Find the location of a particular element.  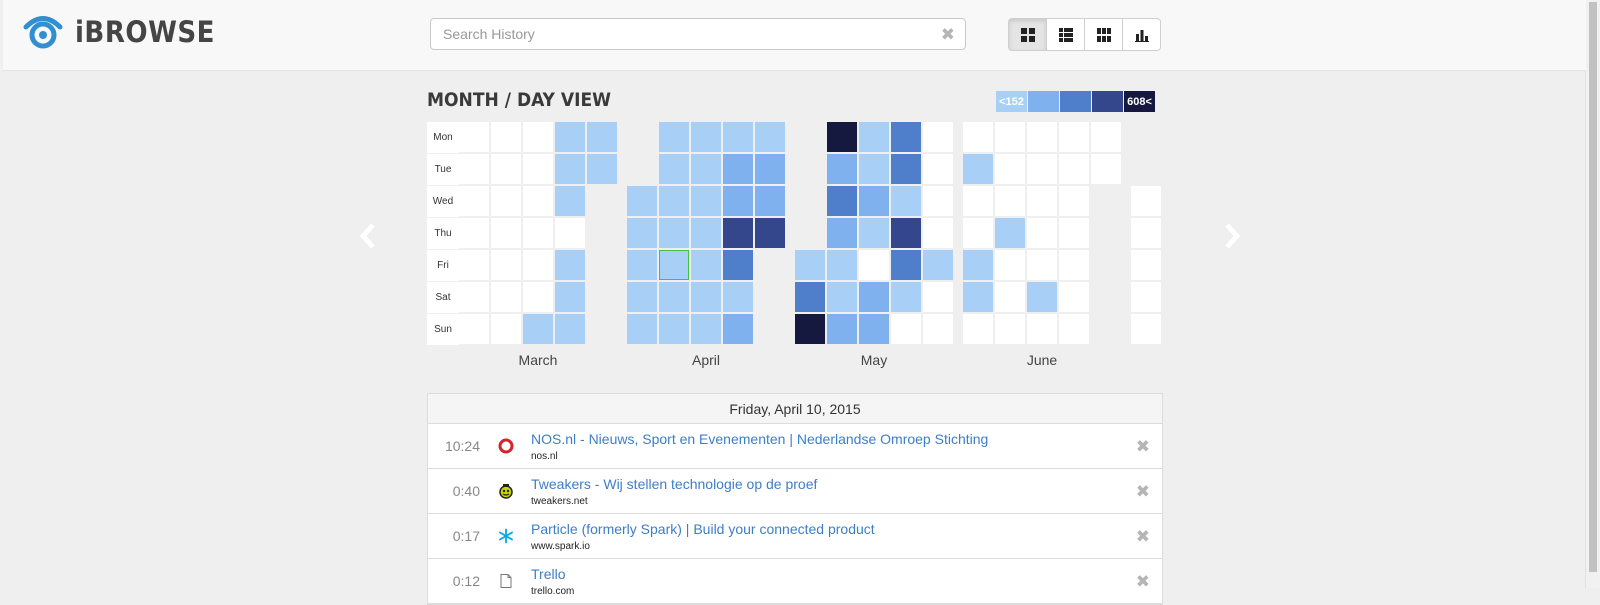

next-arrow-icon is located at coordinates (1232, 236).